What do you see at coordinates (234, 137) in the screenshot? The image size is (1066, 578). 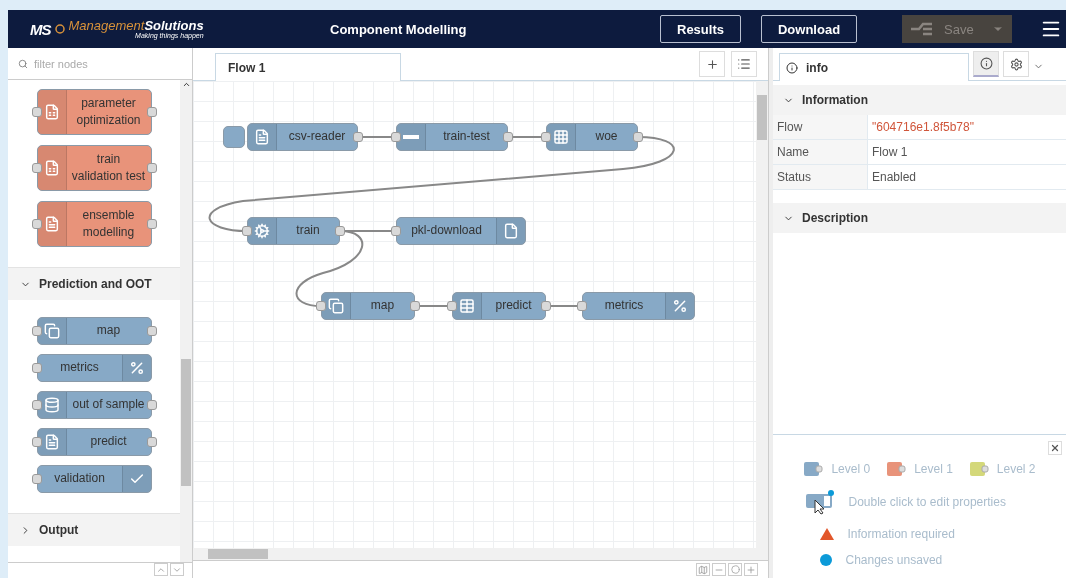 I see `inject-button` at bounding box center [234, 137].